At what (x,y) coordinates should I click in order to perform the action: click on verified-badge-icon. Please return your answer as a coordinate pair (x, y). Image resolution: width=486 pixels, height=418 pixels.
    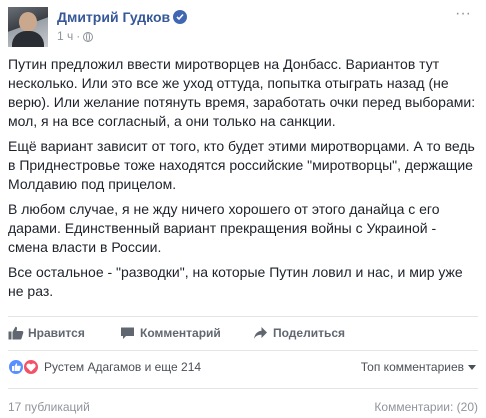
    Looking at the image, I should click on (180, 17).